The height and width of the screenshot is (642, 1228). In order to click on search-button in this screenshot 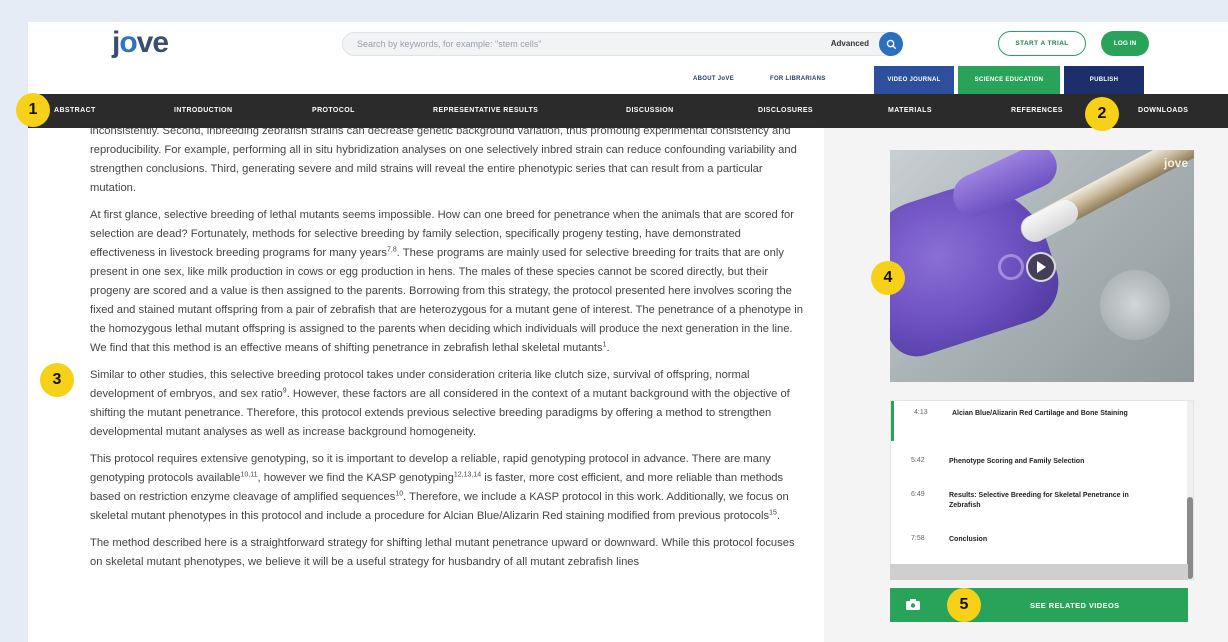, I will do `click(891, 44)`.